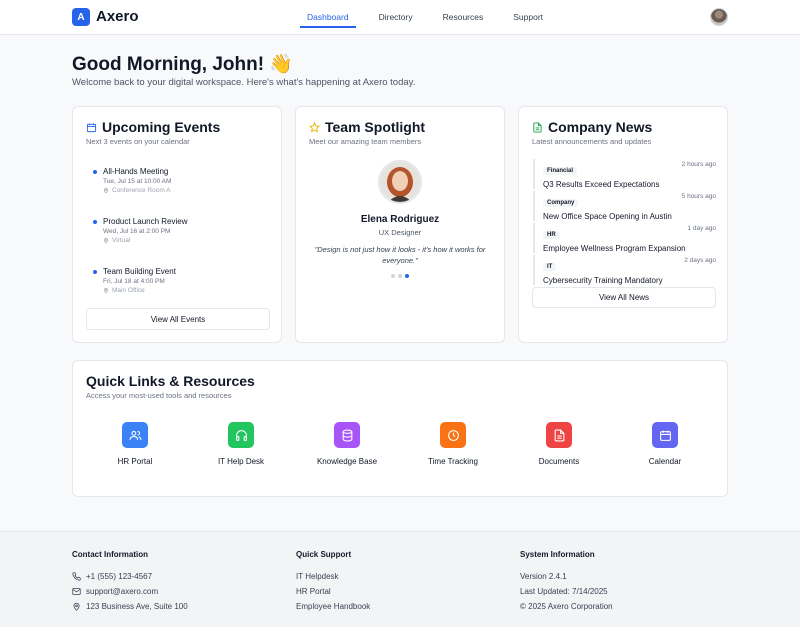  I want to click on address-text: 123 Business Ave, Suite 100, so click(137, 606).